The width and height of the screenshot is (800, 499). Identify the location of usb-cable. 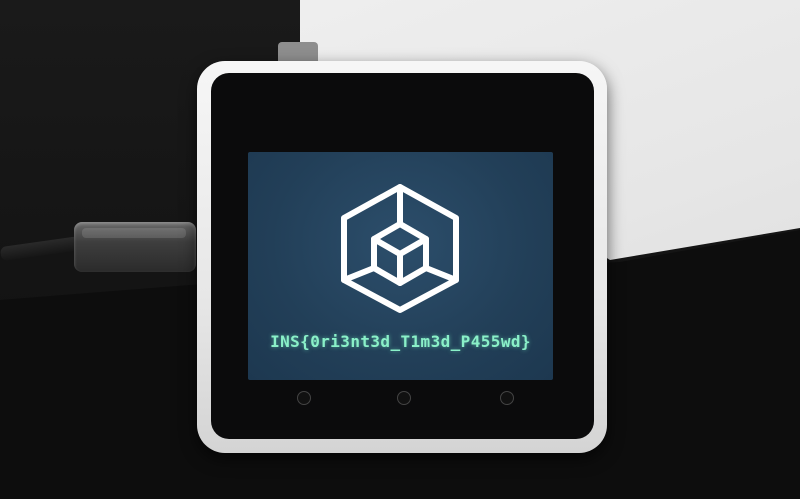
(40, 249).